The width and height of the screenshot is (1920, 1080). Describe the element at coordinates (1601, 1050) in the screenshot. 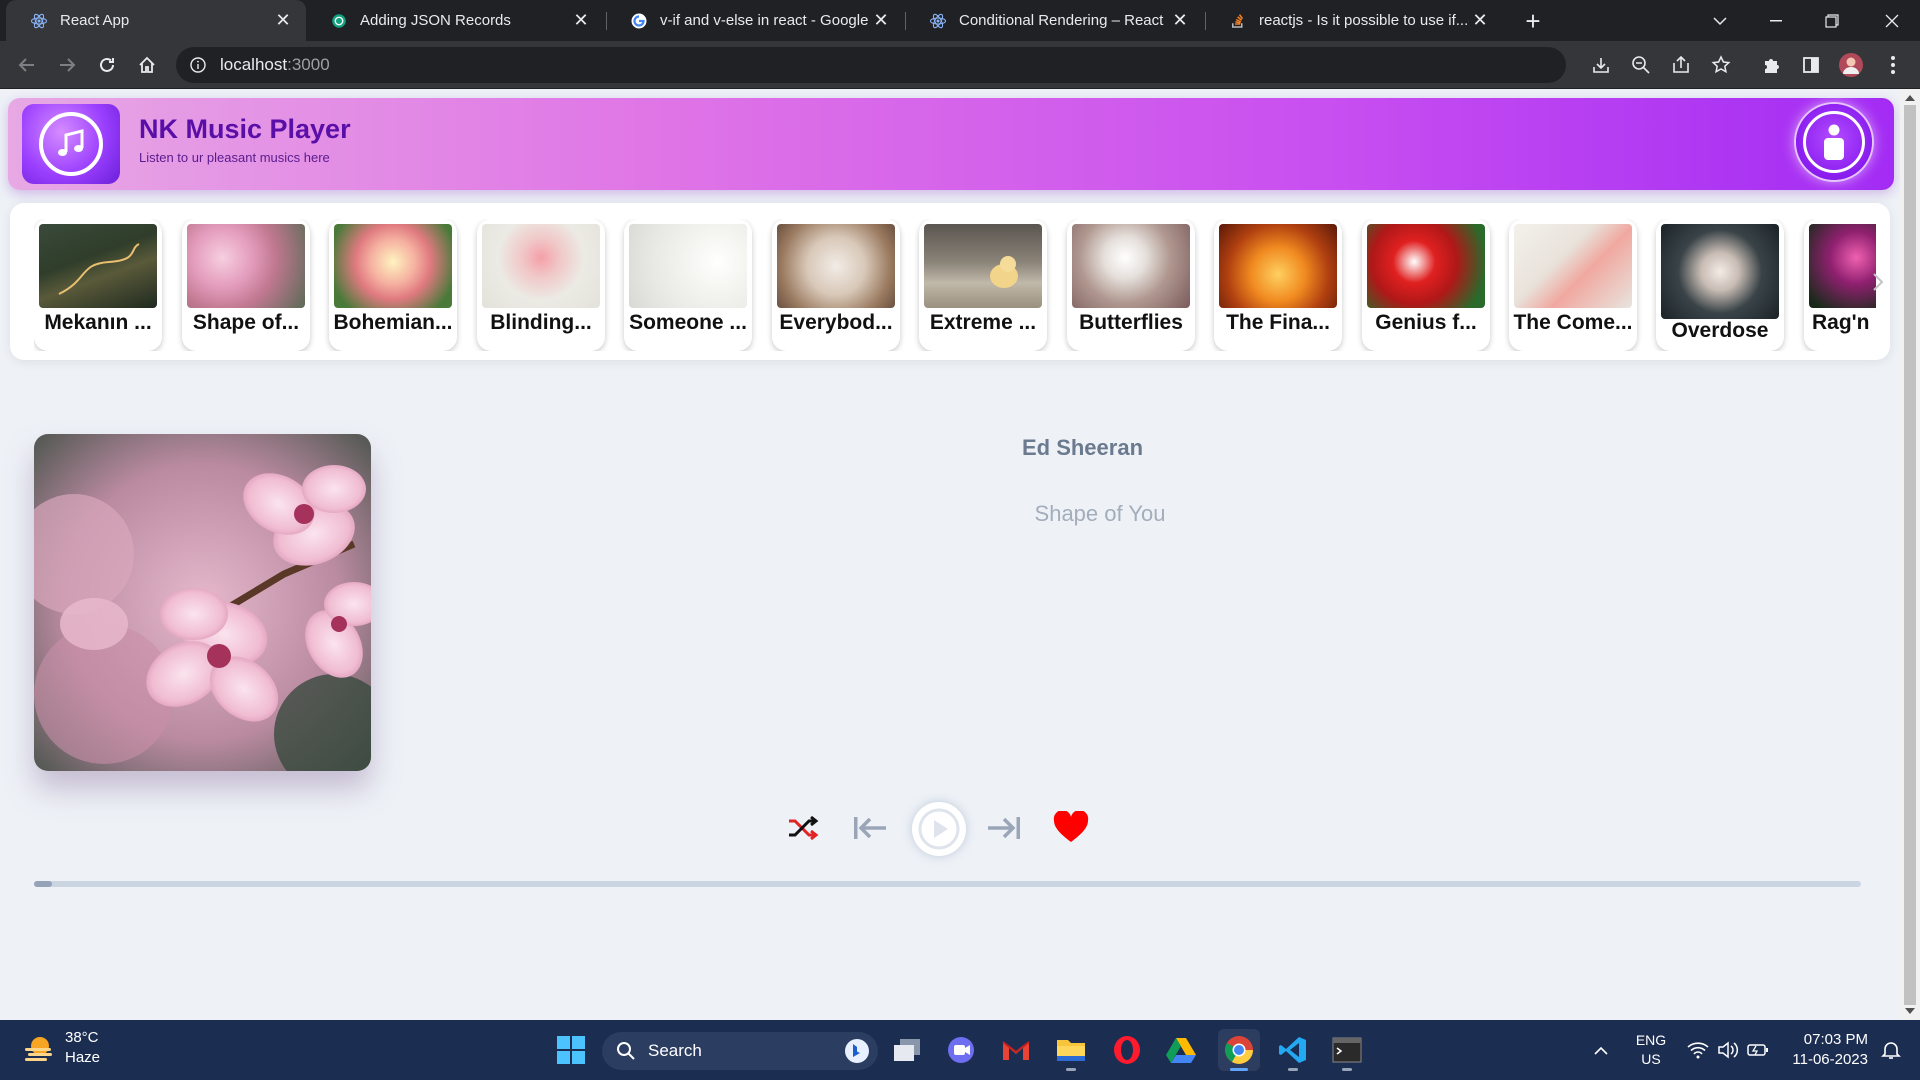

I see `show-hidden-icons-button` at that location.